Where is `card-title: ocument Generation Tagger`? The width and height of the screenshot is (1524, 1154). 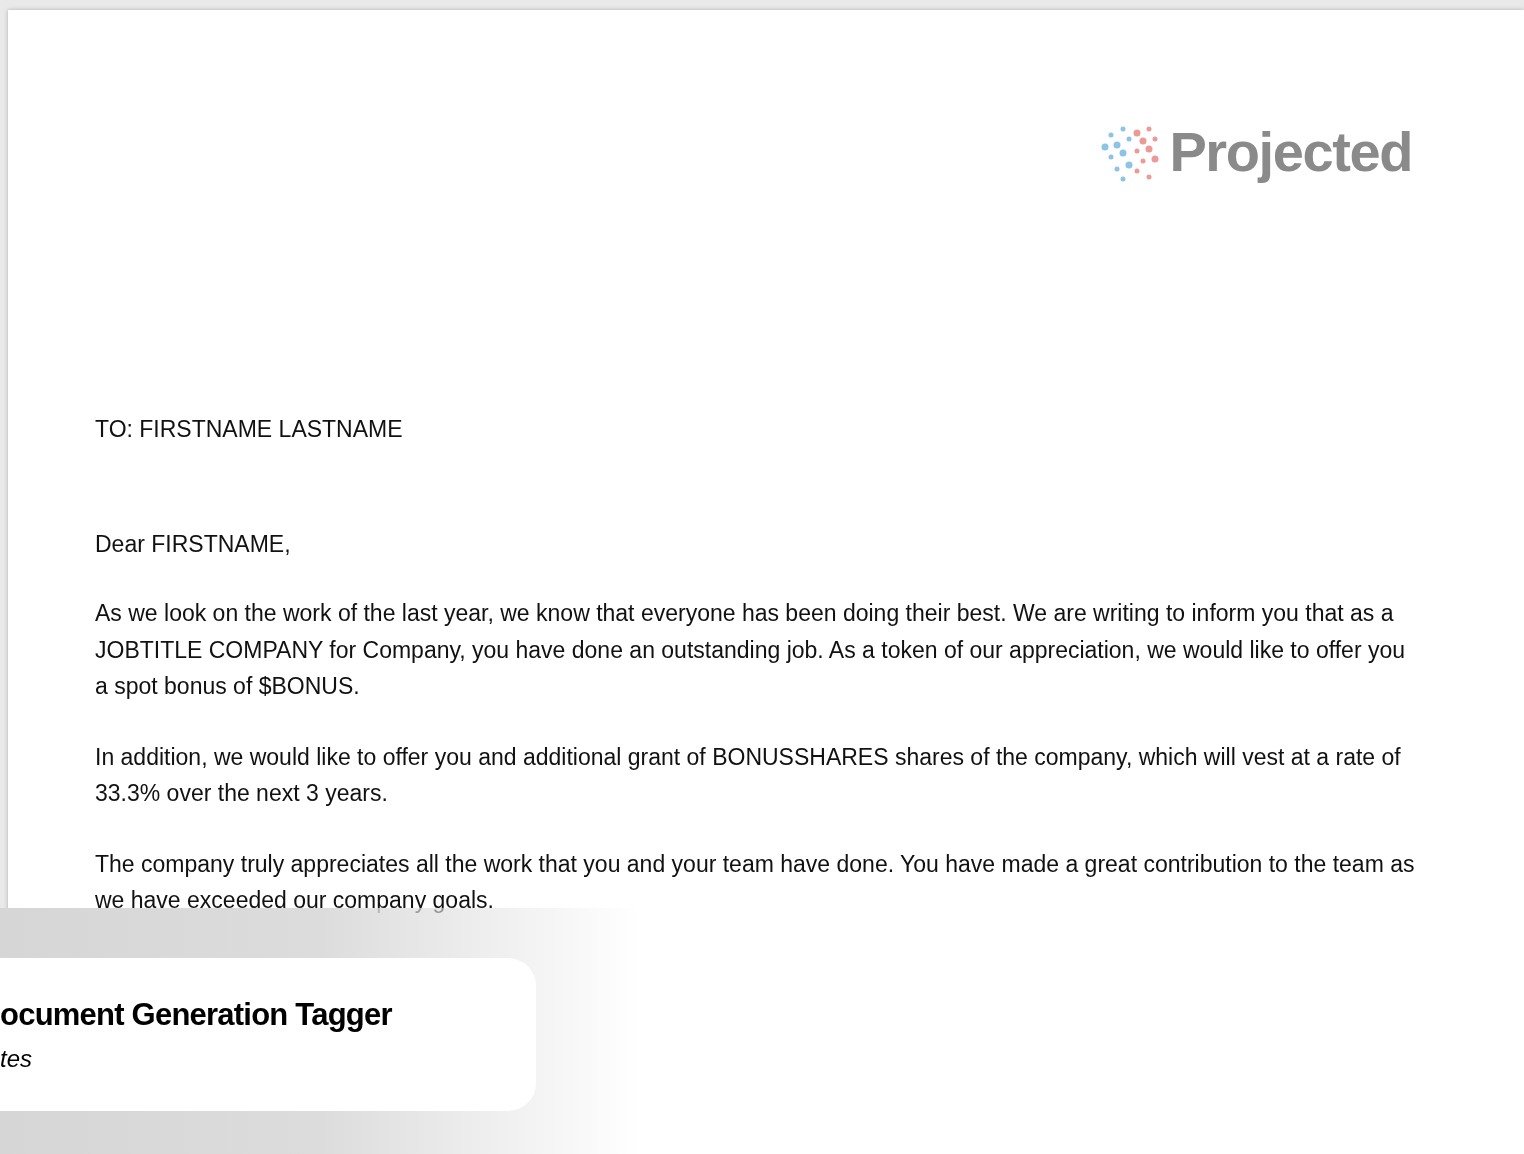
card-title: ocument Generation Tagger is located at coordinates (196, 1015).